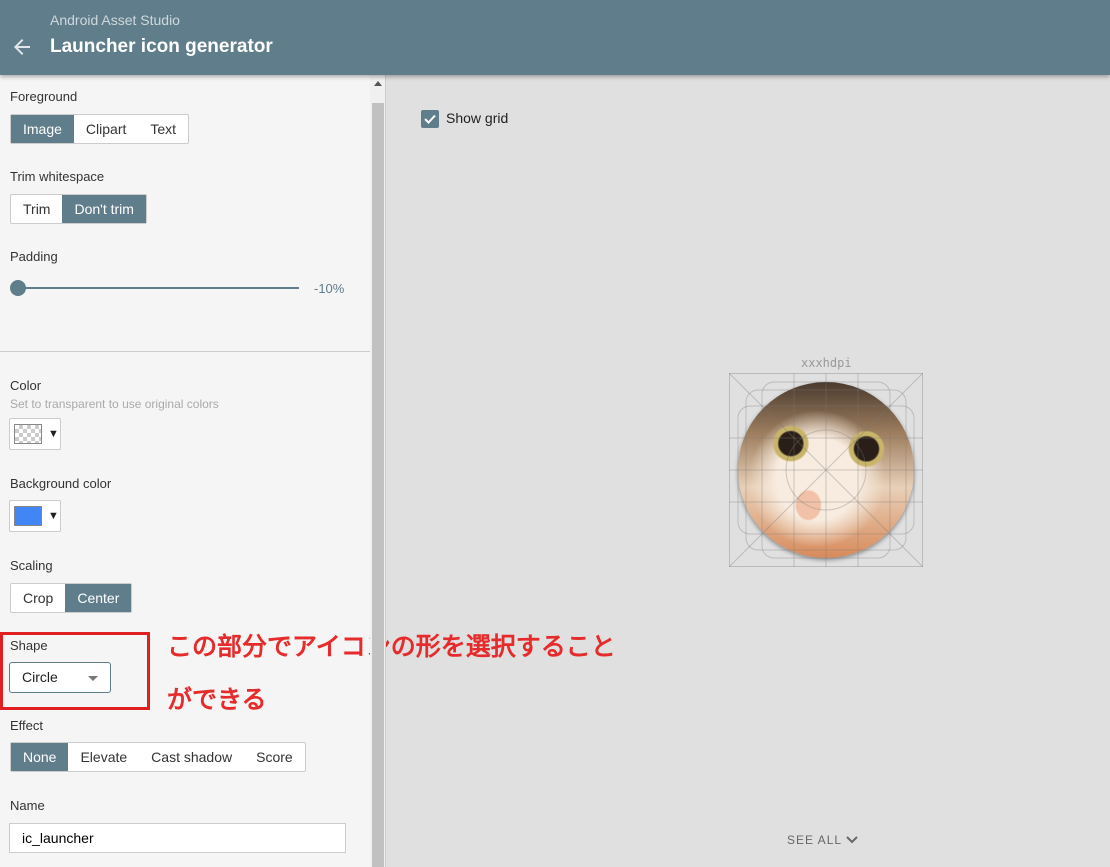 Image resolution: width=1110 pixels, height=867 pixels. Describe the element at coordinates (158, 288) in the screenshot. I see `padding-slider-track` at that location.